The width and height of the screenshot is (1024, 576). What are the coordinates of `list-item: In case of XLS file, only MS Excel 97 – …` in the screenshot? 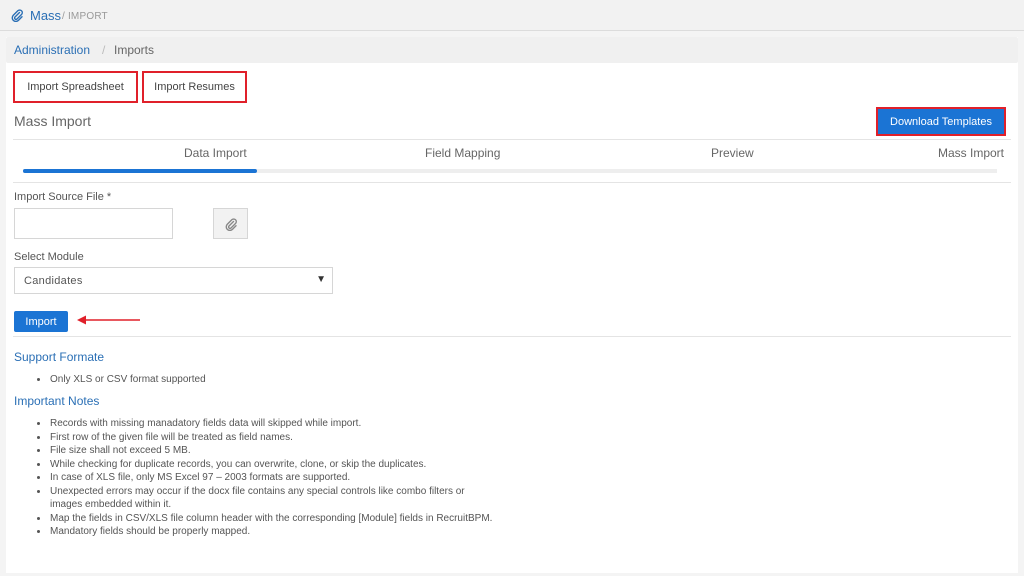 It's located at (266, 478).